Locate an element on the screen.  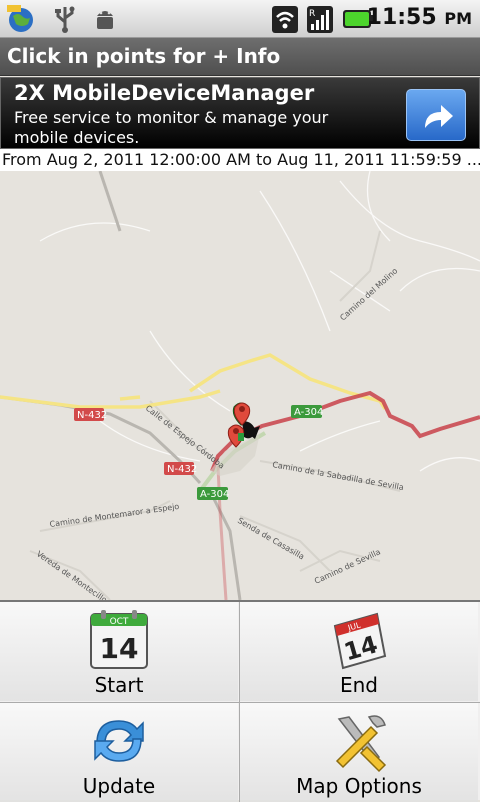
app-globe-icon is located at coordinates (20, 18).